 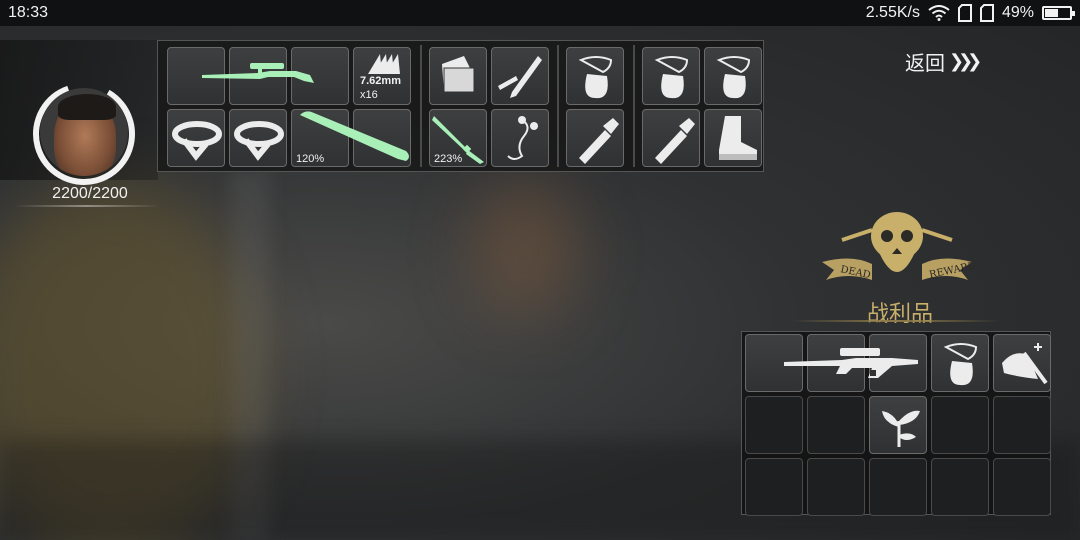 What do you see at coordinates (1017, 12) in the screenshot?
I see `battery-percent: 49%` at bounding box center [1017, 12].